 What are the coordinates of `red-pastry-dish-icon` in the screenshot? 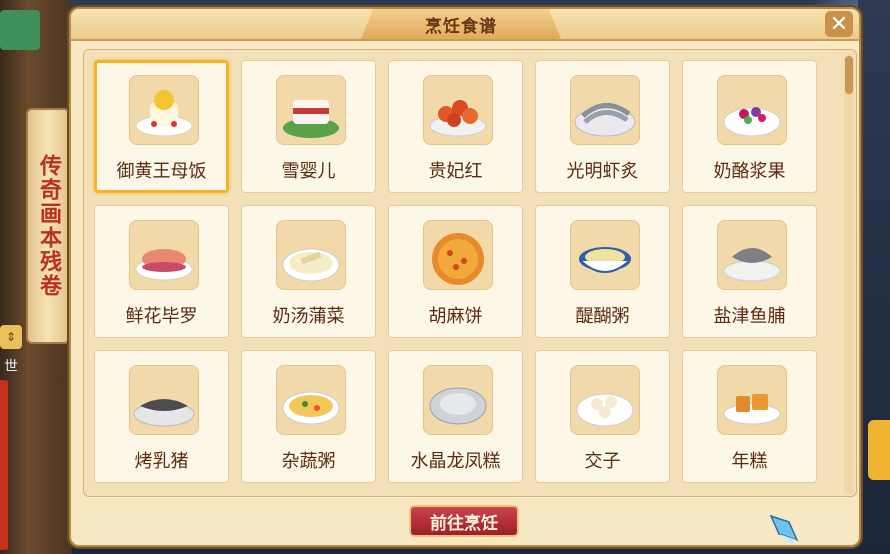 It's located at (458, 110).